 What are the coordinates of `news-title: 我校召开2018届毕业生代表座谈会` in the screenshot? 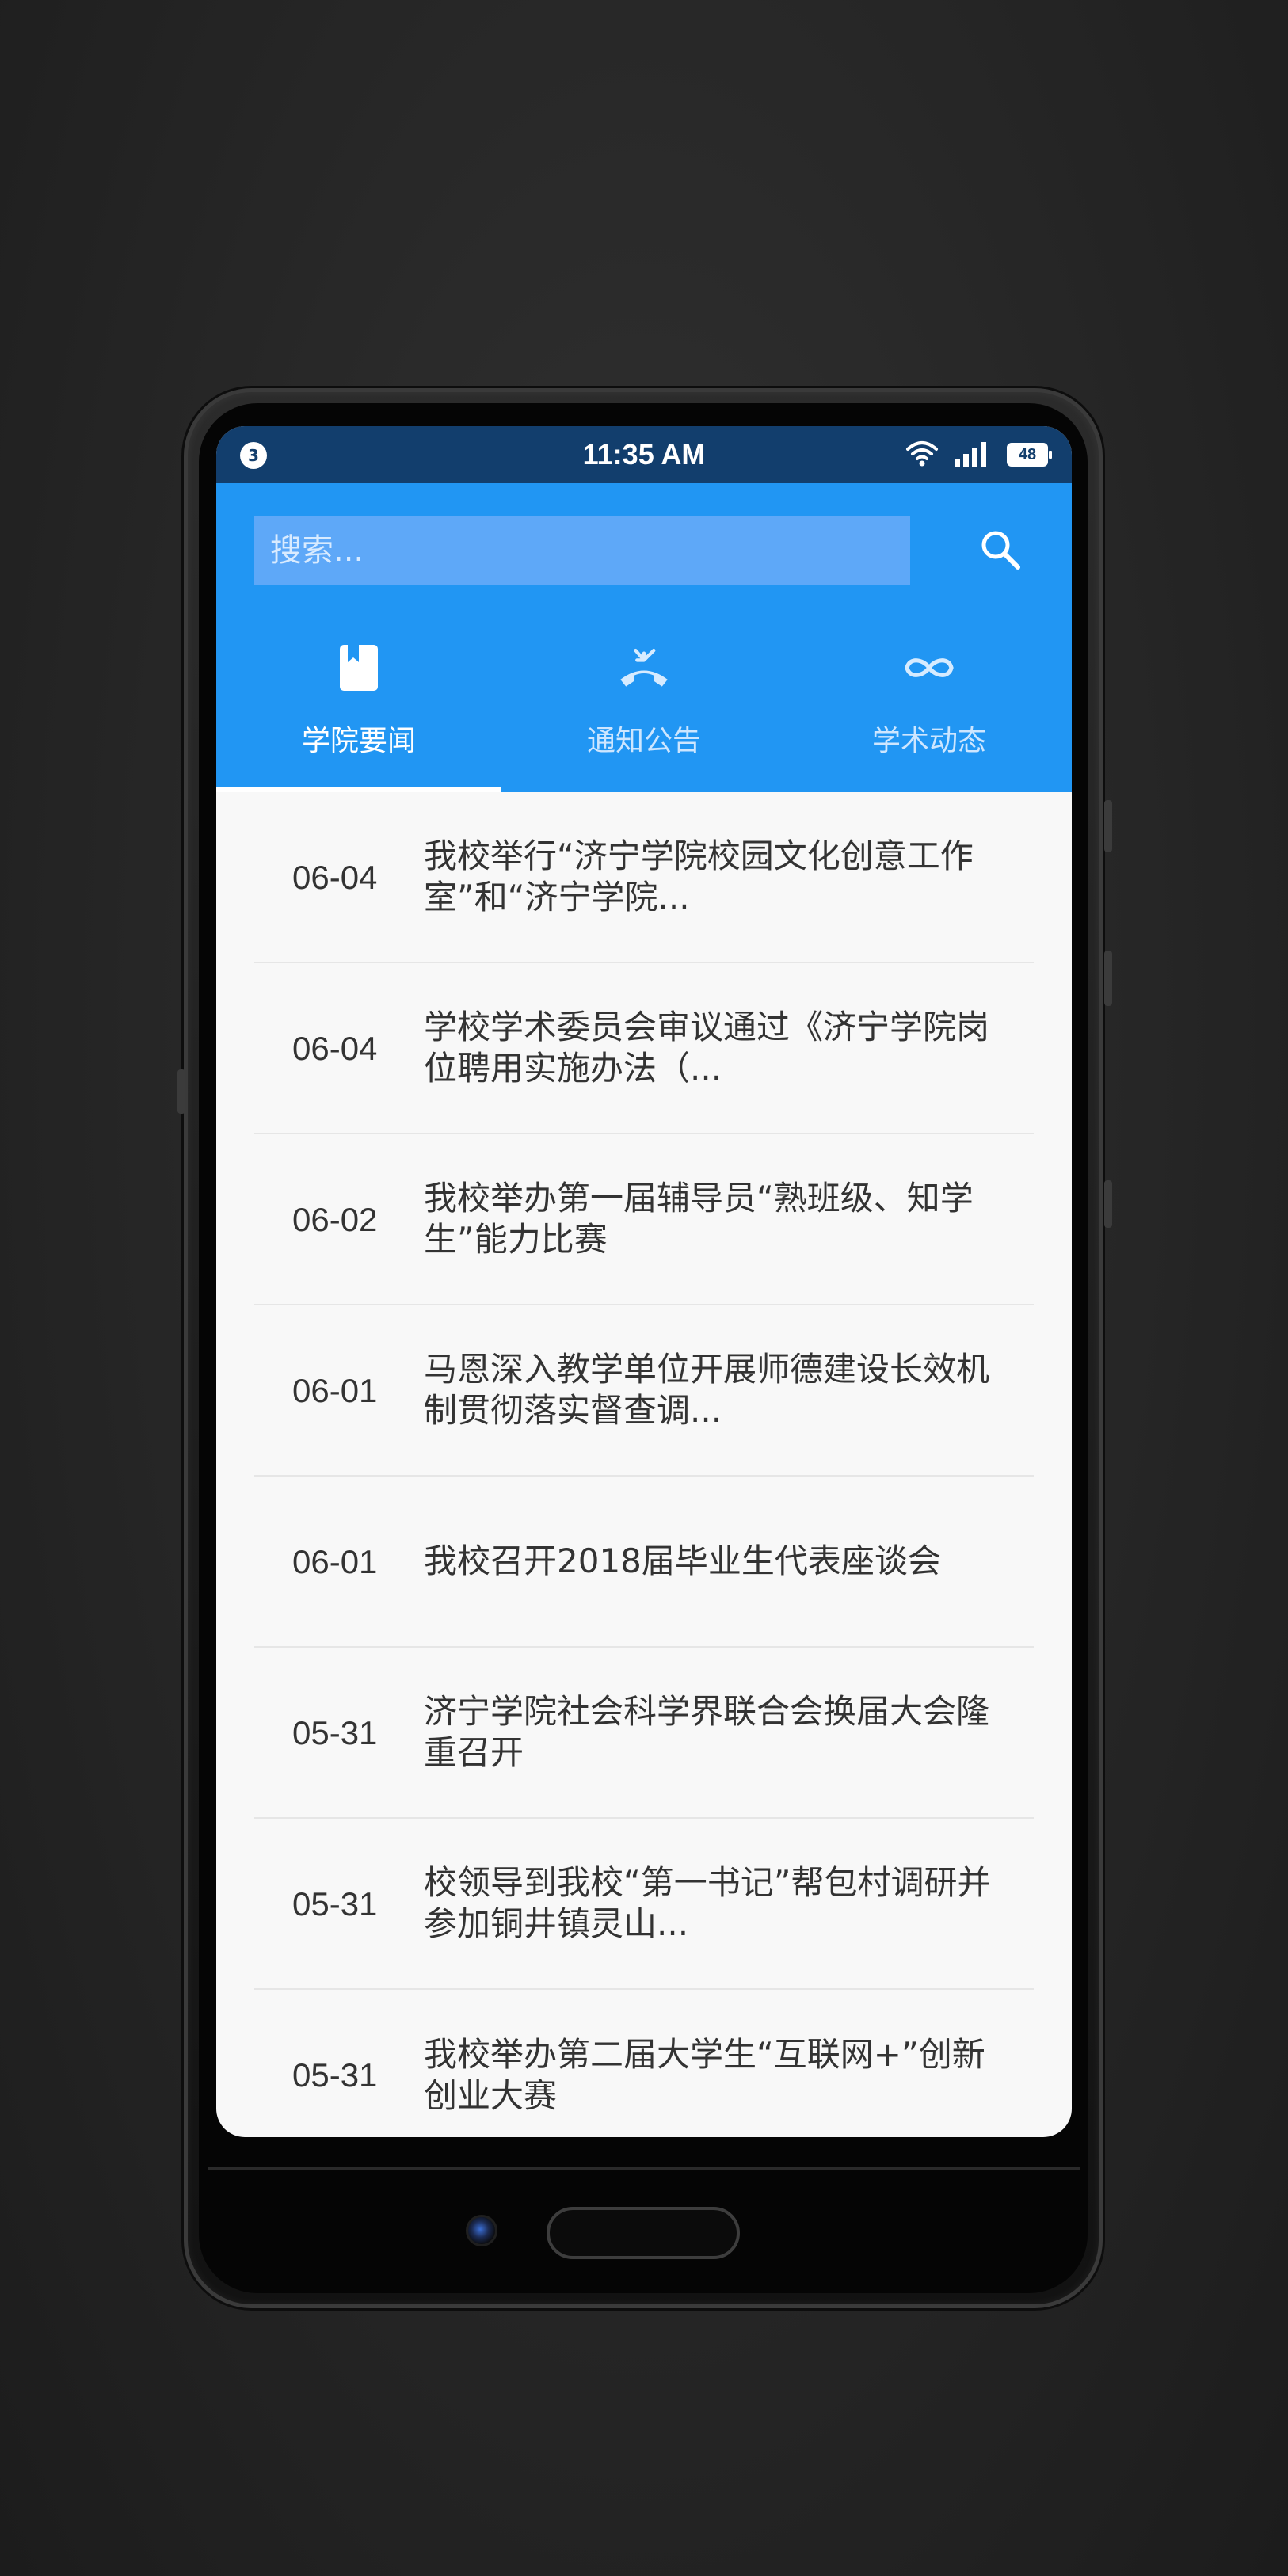 It's located at (683, 1560).